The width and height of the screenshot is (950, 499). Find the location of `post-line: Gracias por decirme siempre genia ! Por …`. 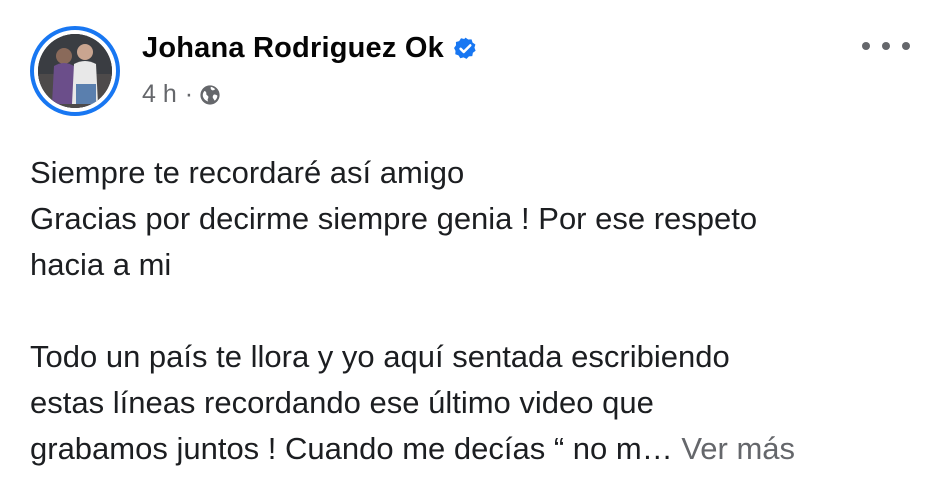

post-line: Gracias por decirme siempre genia ! Por … is located at coordinates (394, 218).